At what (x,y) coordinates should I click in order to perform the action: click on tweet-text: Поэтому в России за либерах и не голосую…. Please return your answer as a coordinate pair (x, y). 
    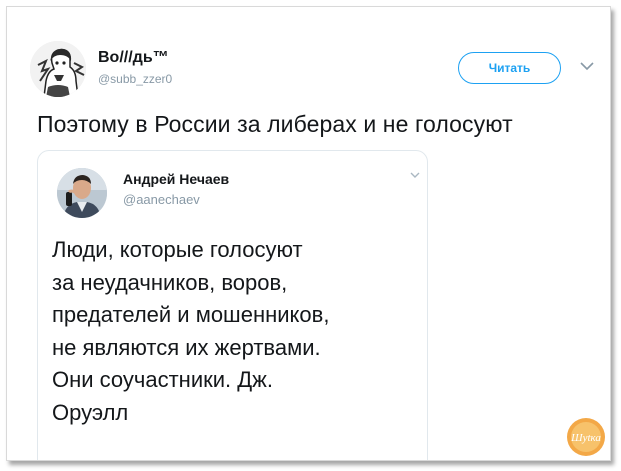
    Looking at the image, I should click on (275, 124).